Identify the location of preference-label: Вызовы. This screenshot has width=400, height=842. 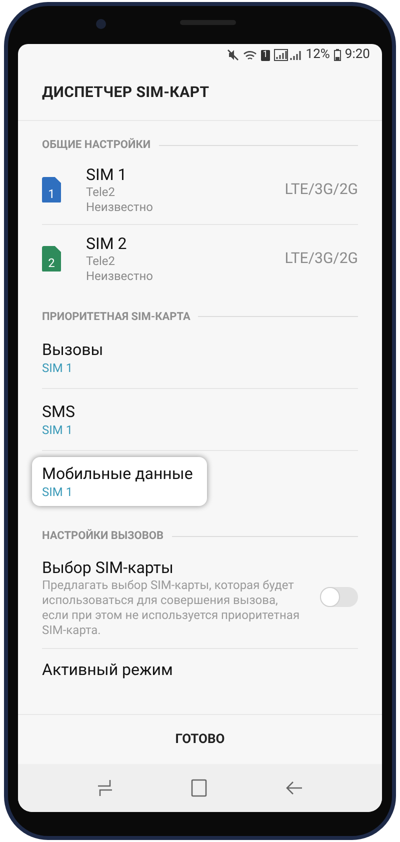
(73, 349).